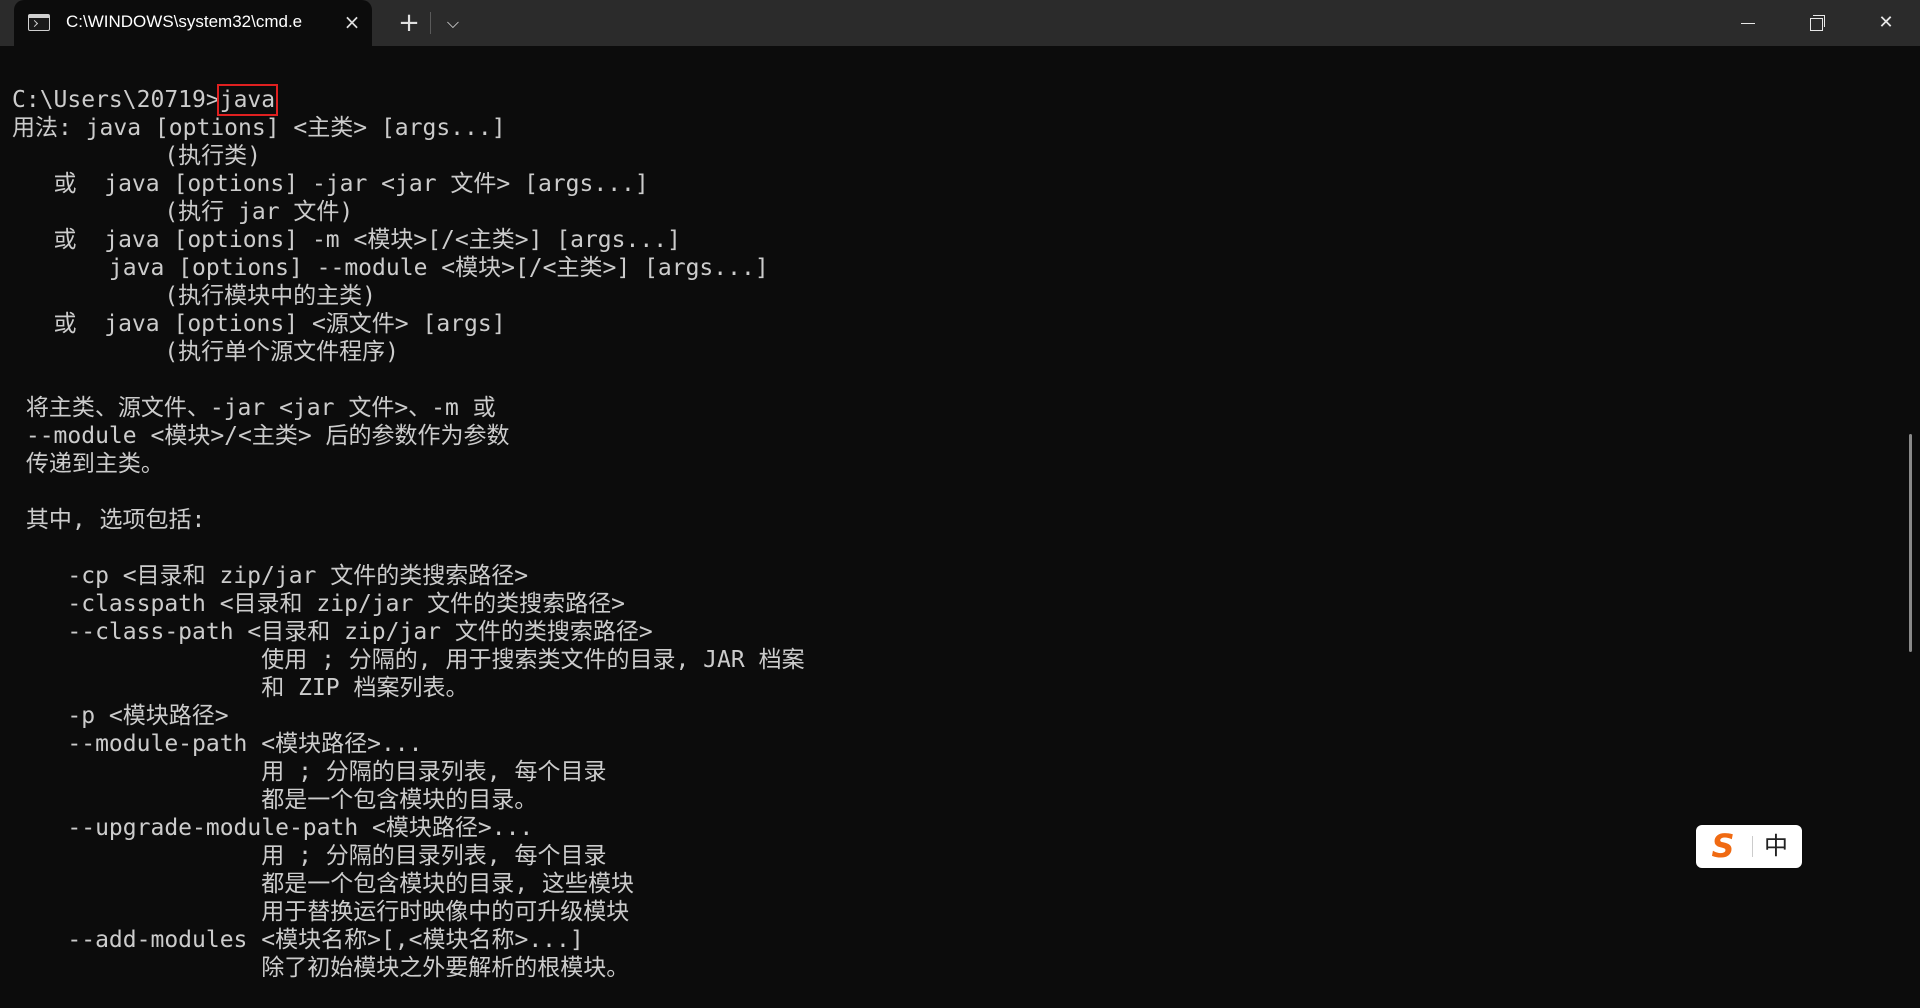 This screenshot has height=1008, width=1920. What do you see at coordinates (184, 21) in the screenshot?
I see `tab-title: C:\WINDOWS\system32\cmd.e` at bounding box center [184, 21].